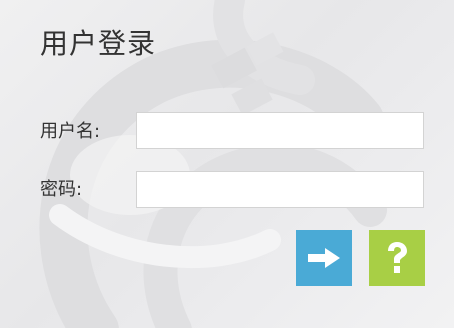  I want to click on login-submit-button, so click(324, 258).